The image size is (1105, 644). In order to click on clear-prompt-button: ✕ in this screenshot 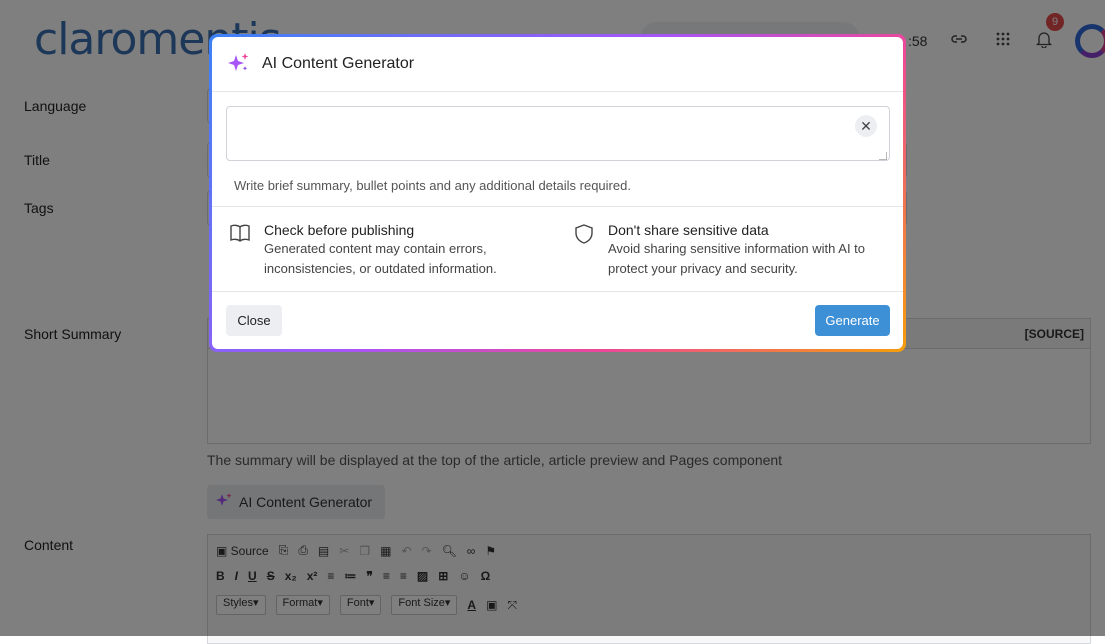, I will do `click(866, 126)`.